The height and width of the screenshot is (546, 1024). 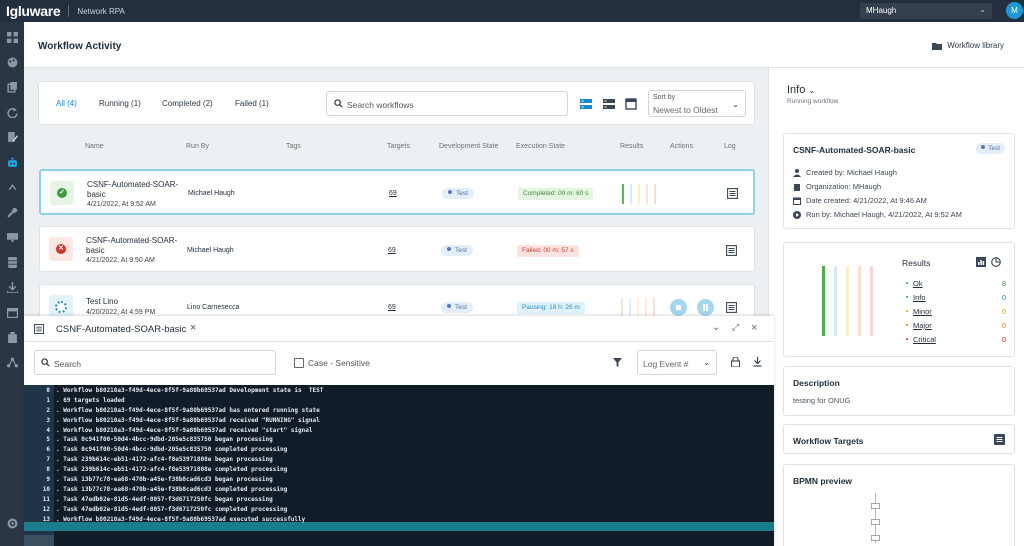 What do you see at coordinates (899, 391) in the screenshot?
I see `description-card: Description testing for ONUG` at bounding box center [899, 391].